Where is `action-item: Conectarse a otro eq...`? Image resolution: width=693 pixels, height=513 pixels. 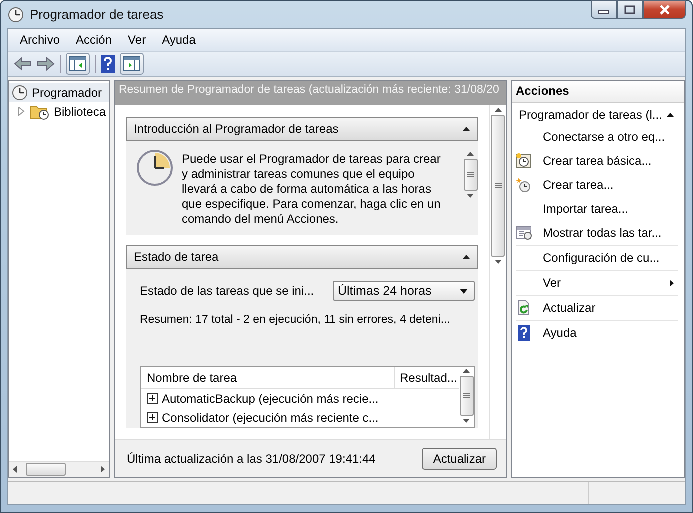
action-item: Conectarse a otro eq... is located at coordinates (597, 137).